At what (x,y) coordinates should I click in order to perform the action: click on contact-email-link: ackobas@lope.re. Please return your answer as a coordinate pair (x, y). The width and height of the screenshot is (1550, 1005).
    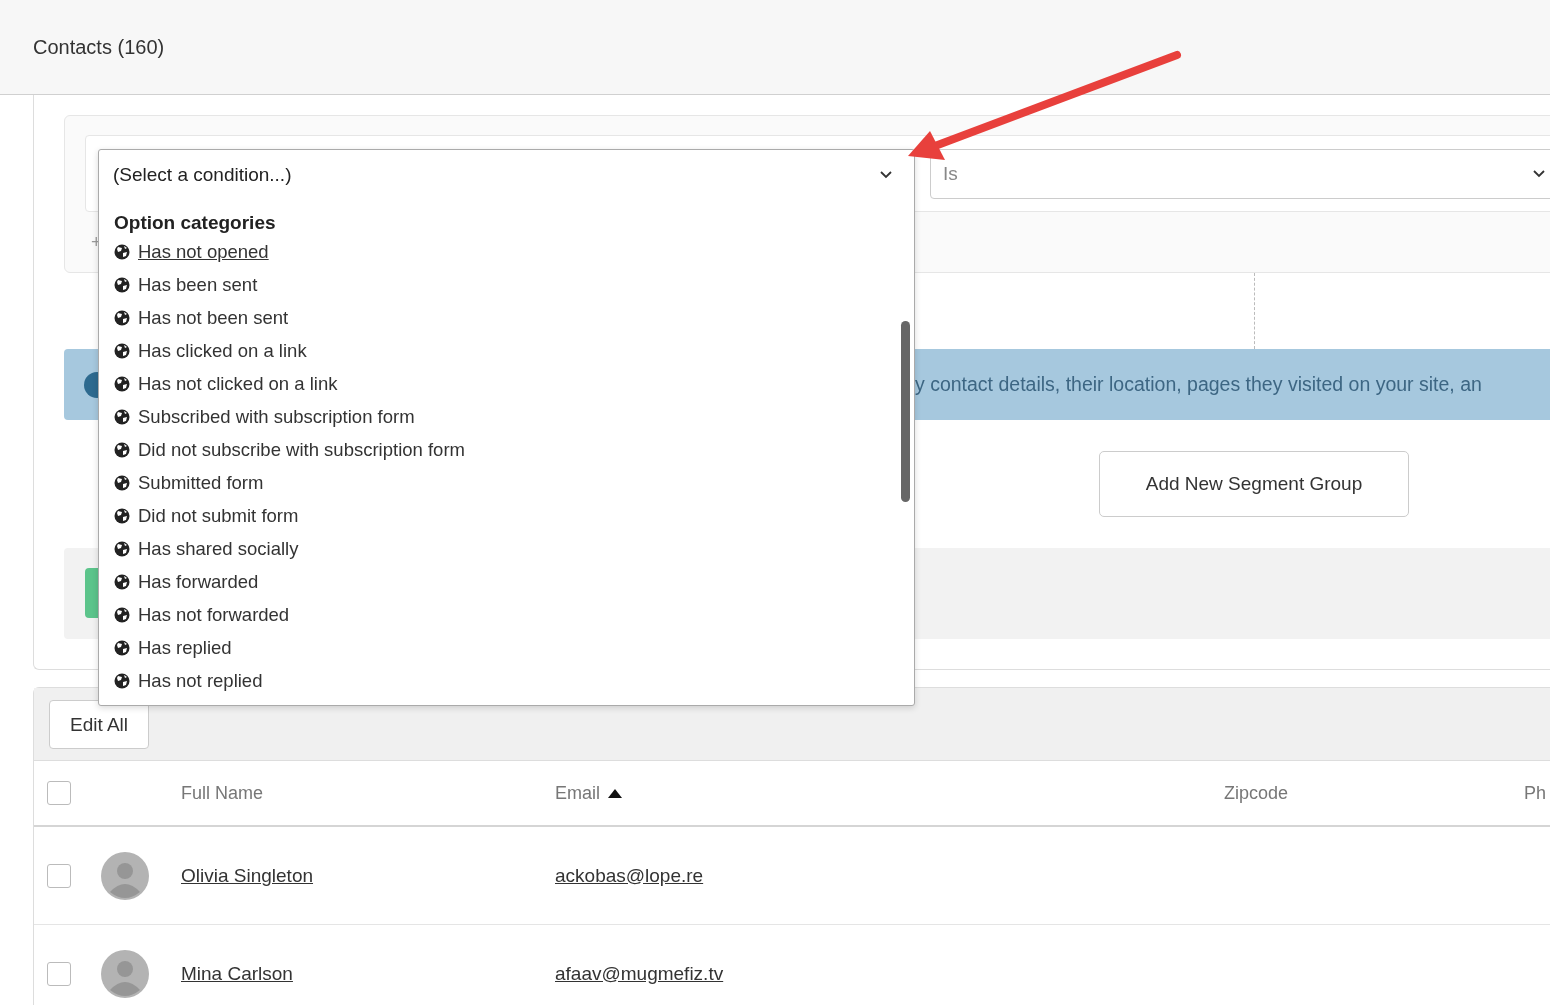
    Looking at the image, I should click on (629, 875).